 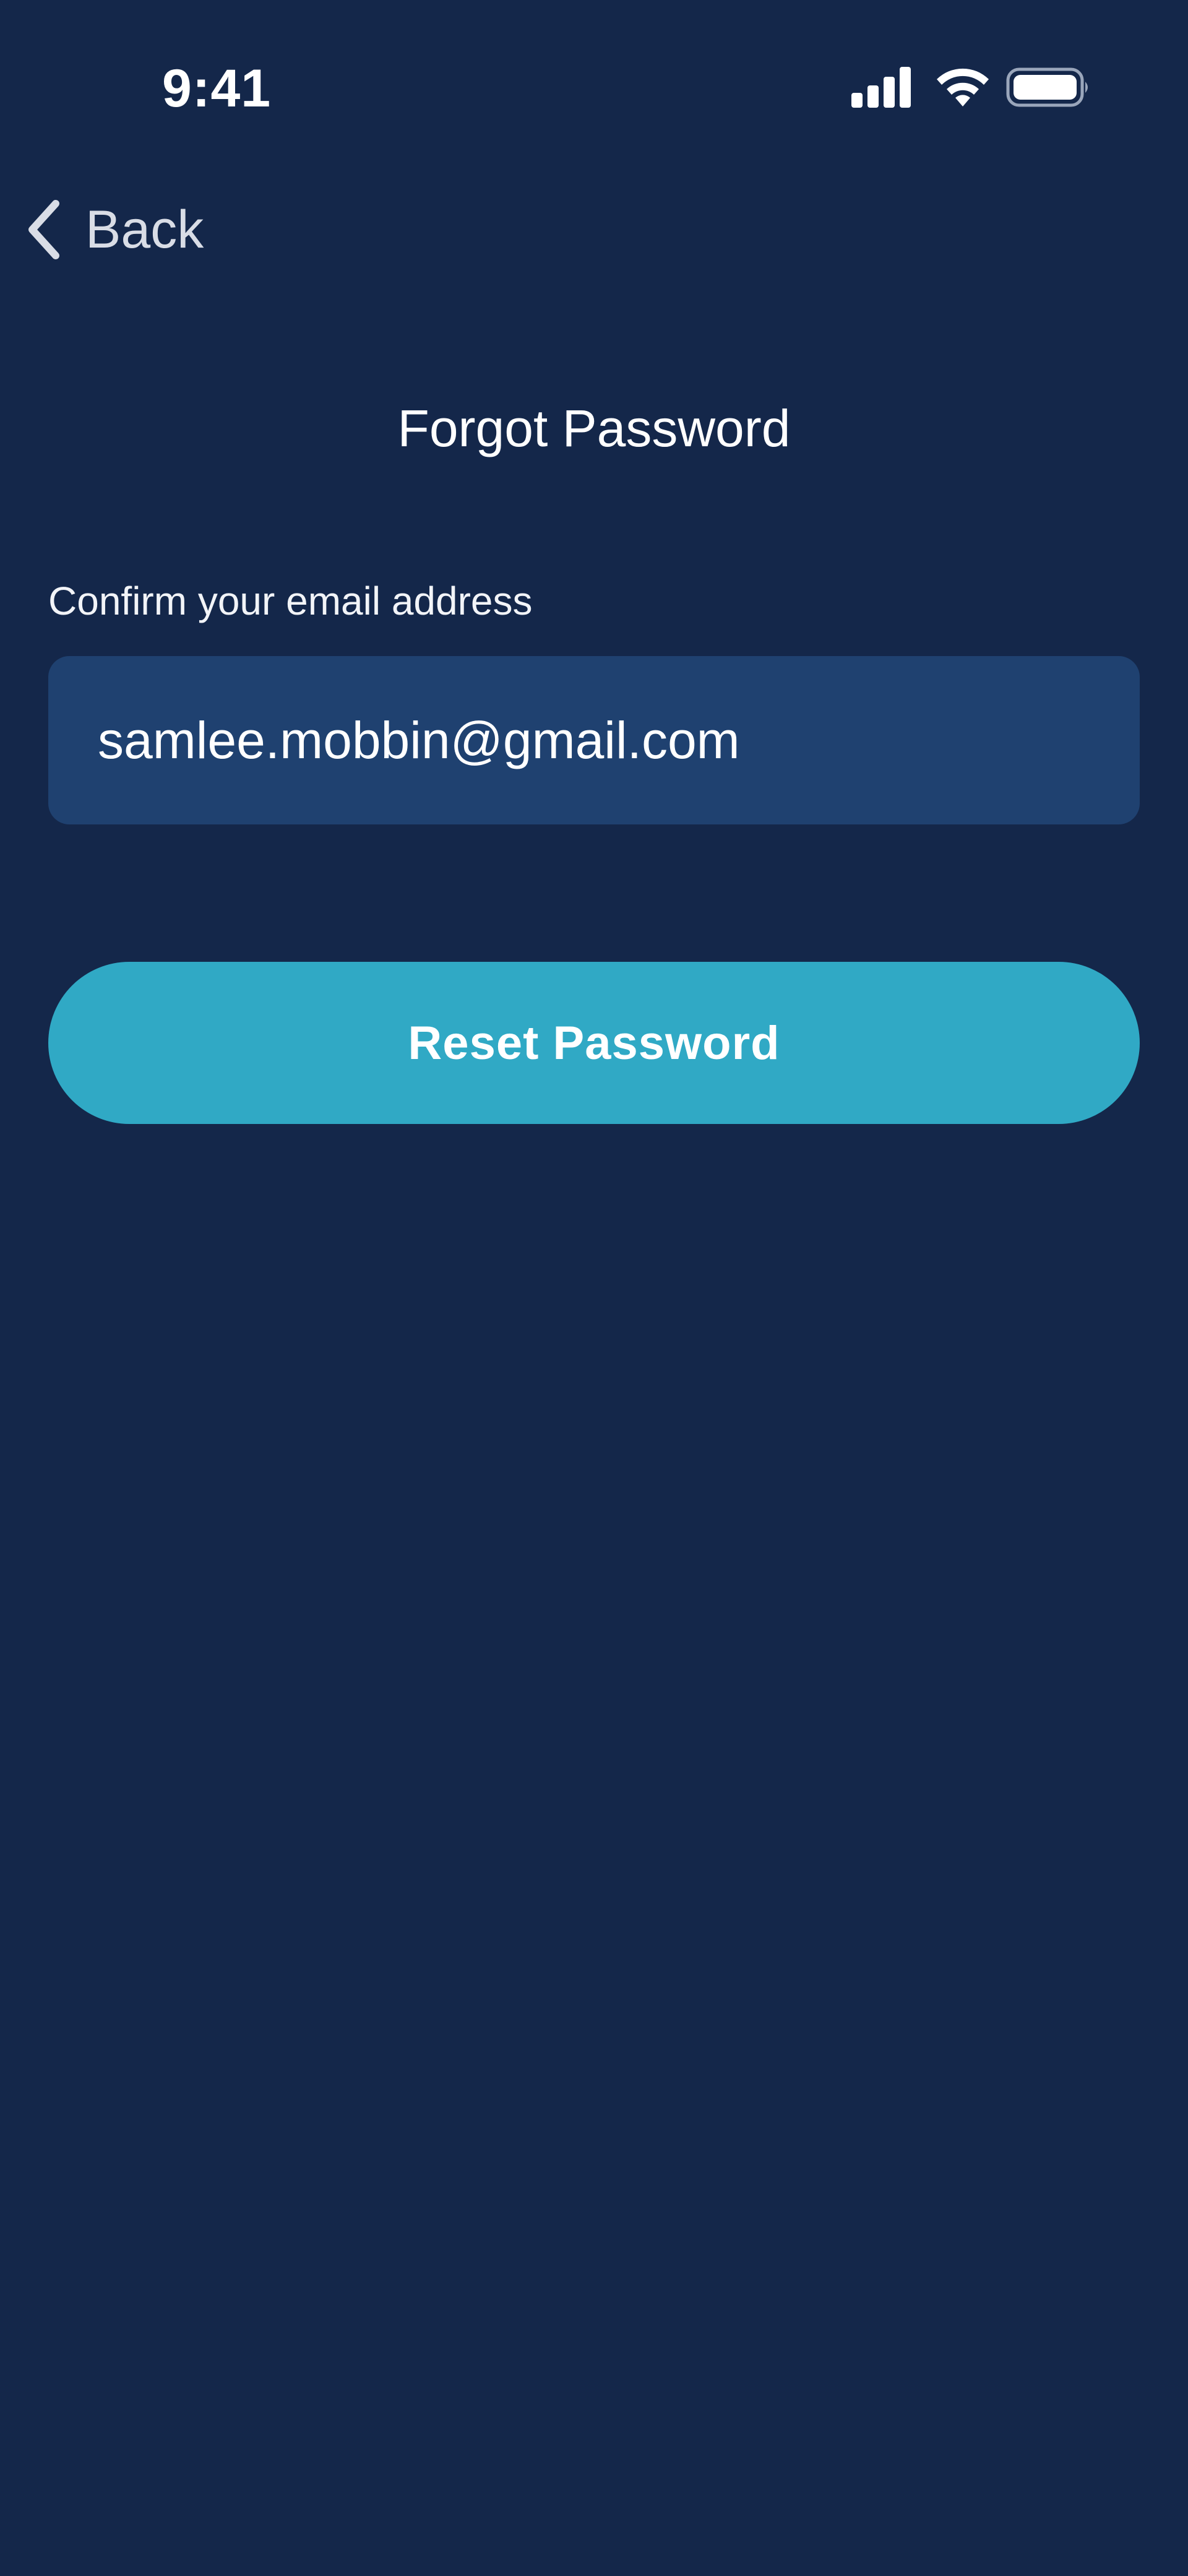 I want to click on battery-icon, so click(x=1047, y=87).